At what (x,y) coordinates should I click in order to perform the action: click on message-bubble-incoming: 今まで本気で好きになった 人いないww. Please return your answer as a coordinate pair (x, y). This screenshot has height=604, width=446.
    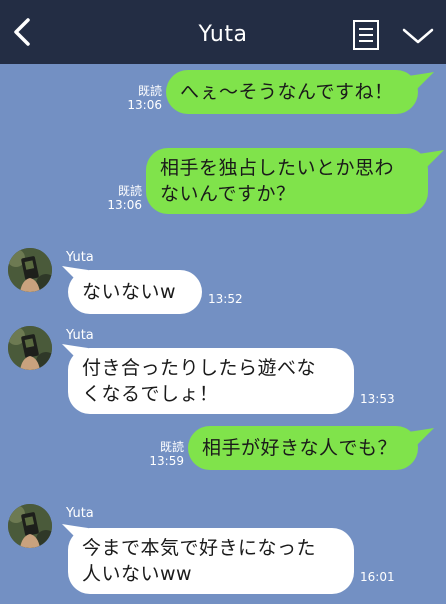
    Looking at the image, I should click on (211, 561).